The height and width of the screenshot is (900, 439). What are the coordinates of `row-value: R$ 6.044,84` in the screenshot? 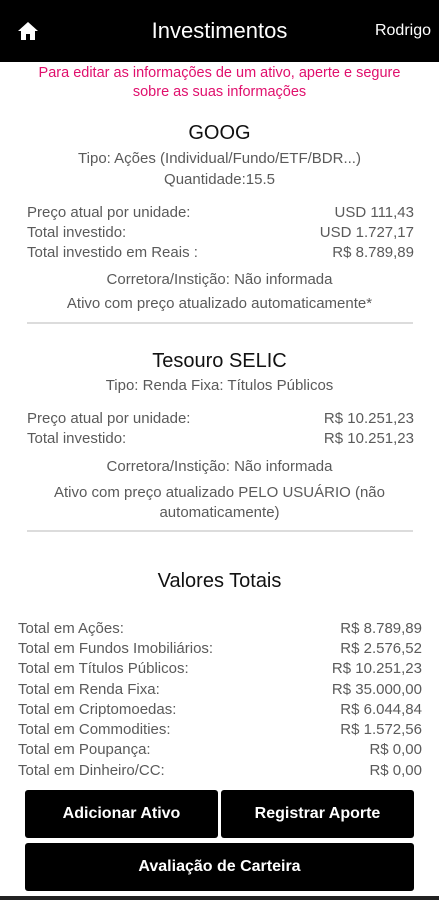 It's located at (381, 709).